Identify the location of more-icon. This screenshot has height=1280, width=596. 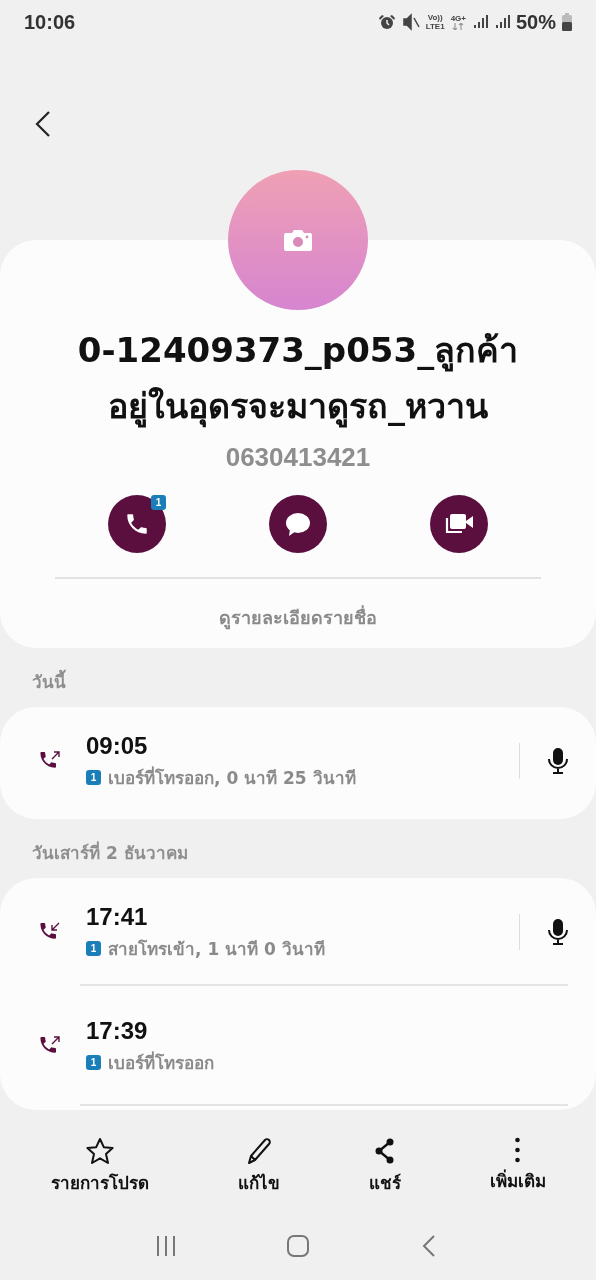
(517, 1150).